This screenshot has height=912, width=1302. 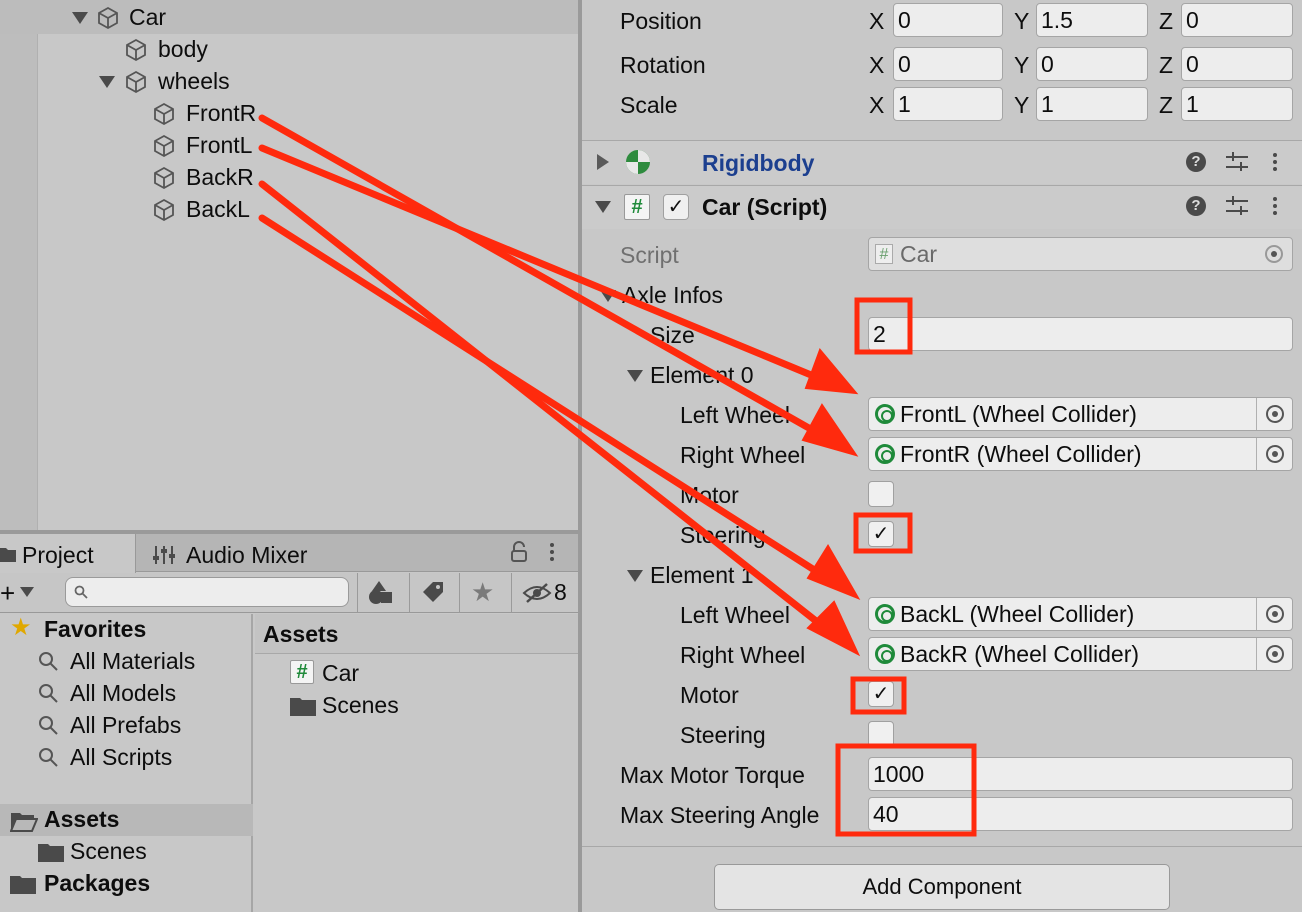 I want to click on right-wheel-label: Right Wheel, so click(x=743, y=455).